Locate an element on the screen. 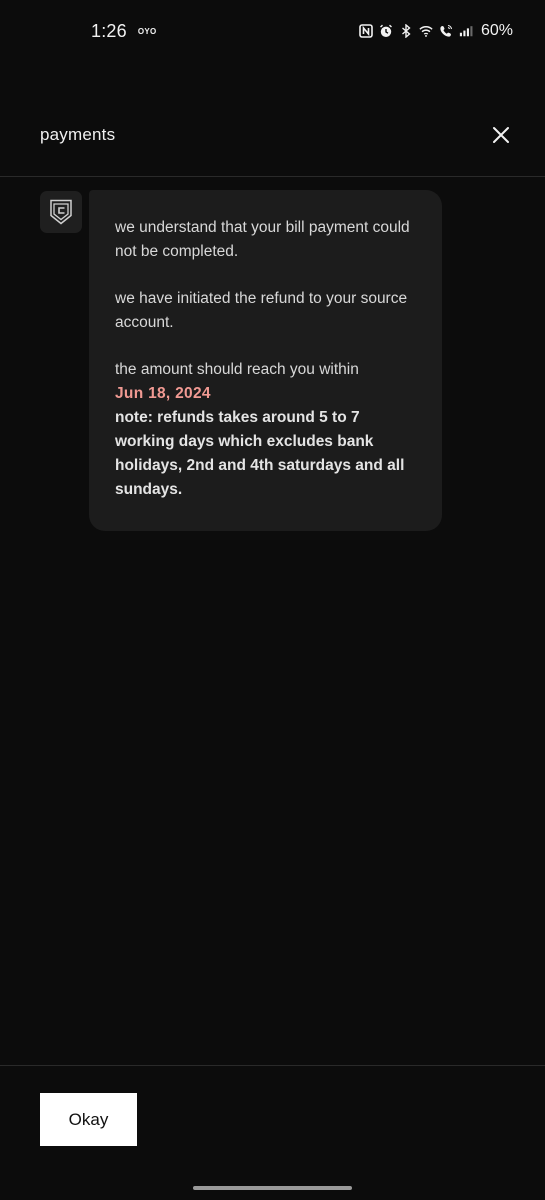 The image size is (545, 1200). nfc-icon is located at coordinates (366, 31).